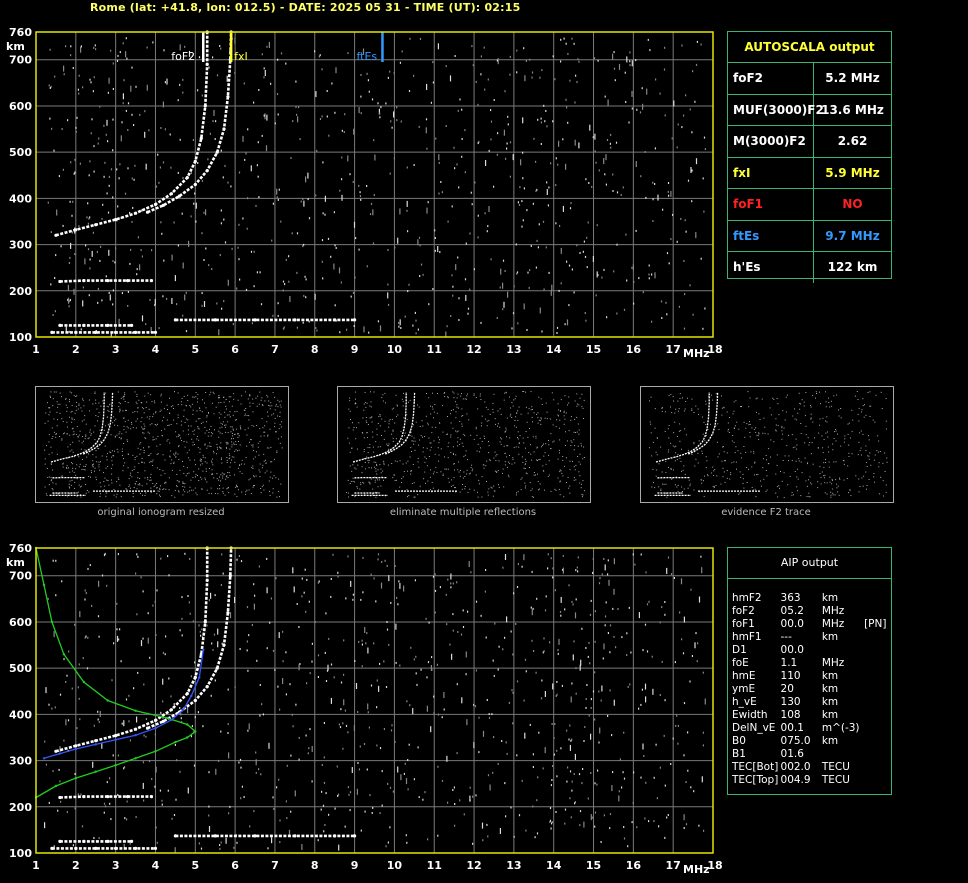  Describe the element at coordinates (840, 728) in the screenshot. I see `aip-unit: m^(-3)` at that location.